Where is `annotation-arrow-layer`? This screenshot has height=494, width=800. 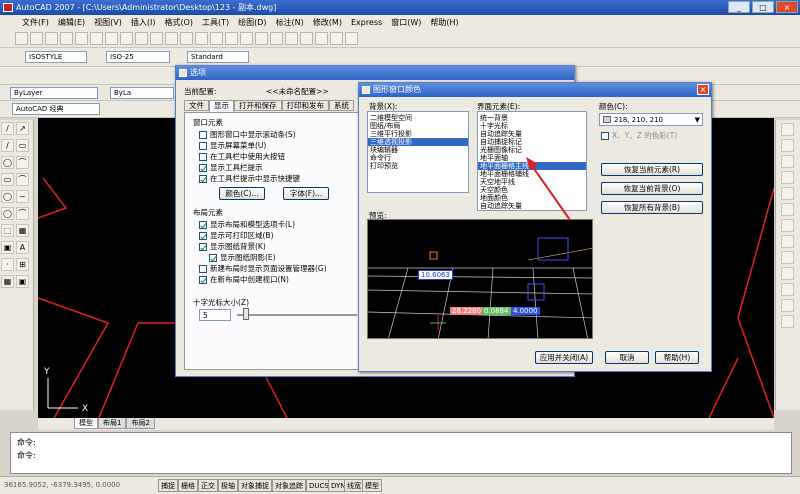 annotation-arrow-layer is located at coordinates (548, 189).